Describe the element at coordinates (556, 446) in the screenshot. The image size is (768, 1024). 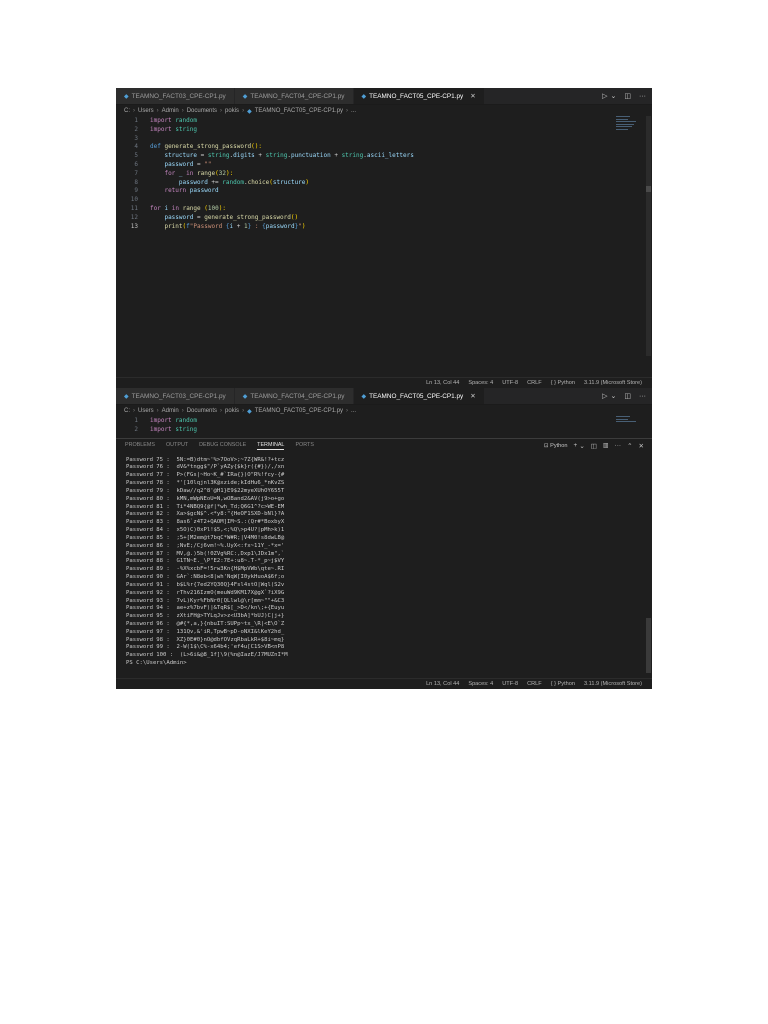
I see `terminal-shell-label: ⊡ Python` at that location.